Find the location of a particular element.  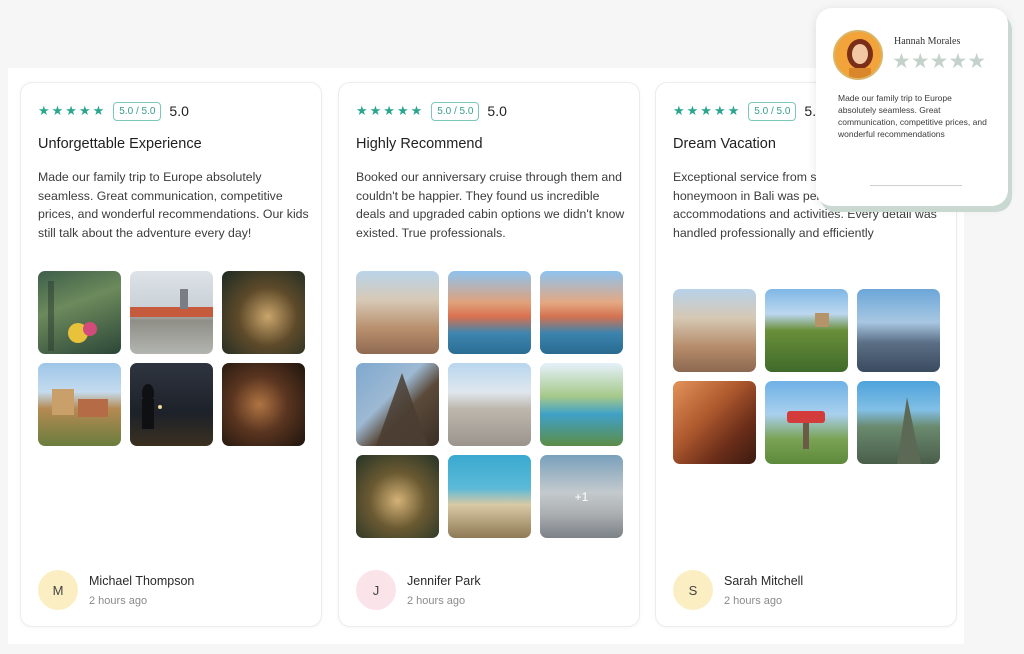

author-name: Jennifer Park is located at coordinates (444, 580).